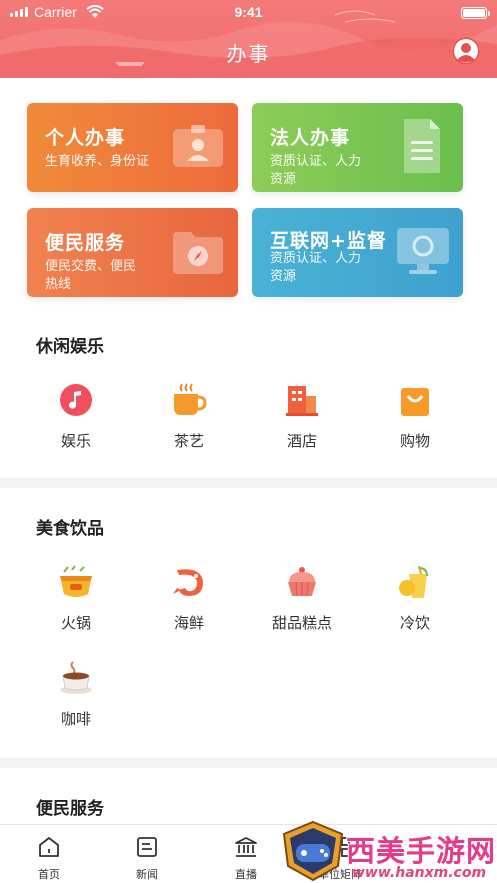  I want to click on header-bar: Carrier 9:41 办事, so click(248, 39).